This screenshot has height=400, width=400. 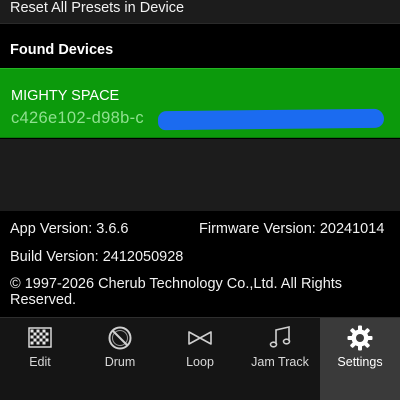 I want to click on device-id: c426e102-d98b-c, so click(x=77, y=118).